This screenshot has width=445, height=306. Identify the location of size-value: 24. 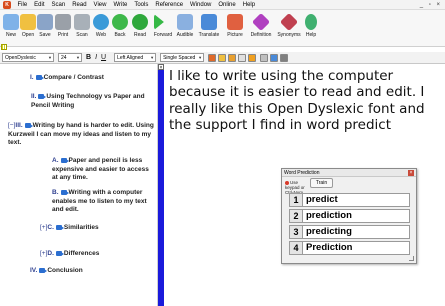
(64, 57).